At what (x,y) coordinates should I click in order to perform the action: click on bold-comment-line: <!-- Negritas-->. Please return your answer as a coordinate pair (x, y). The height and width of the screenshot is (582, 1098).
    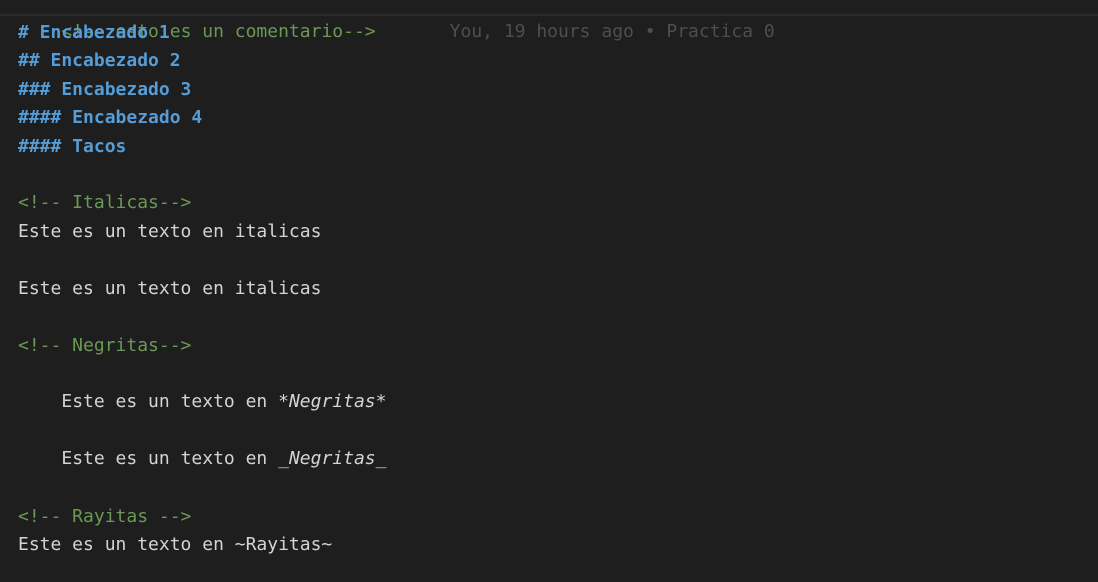
    Looking at the image, I should click on (104, 346).